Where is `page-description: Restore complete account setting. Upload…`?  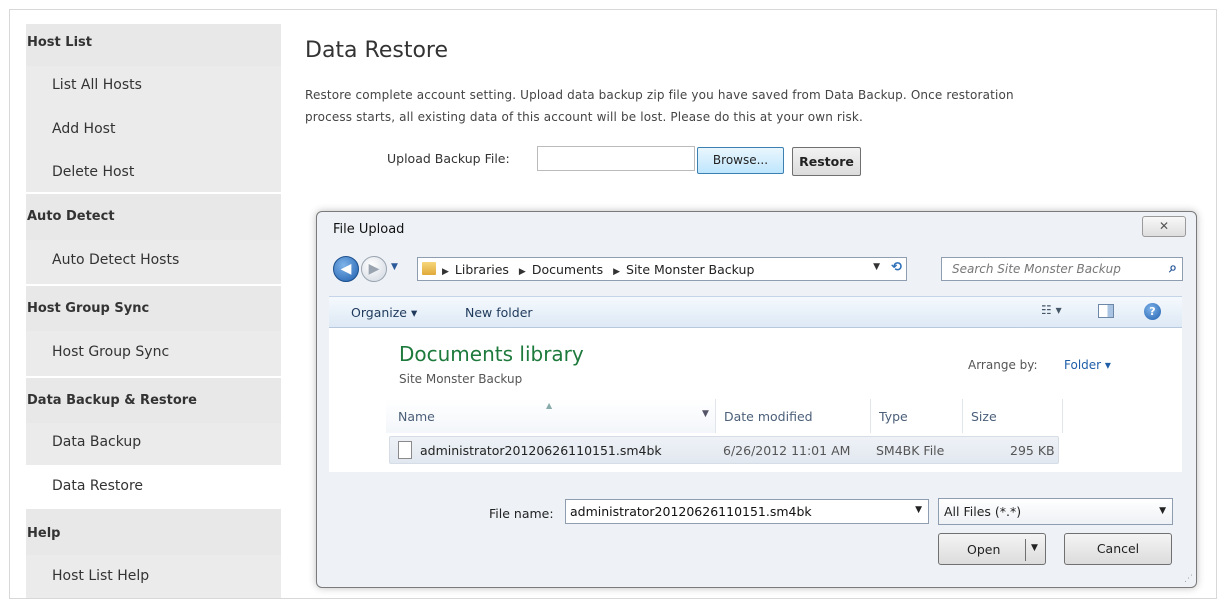
page-description: Restore complete account setting. Upload… is located at coordinates (659, 106).